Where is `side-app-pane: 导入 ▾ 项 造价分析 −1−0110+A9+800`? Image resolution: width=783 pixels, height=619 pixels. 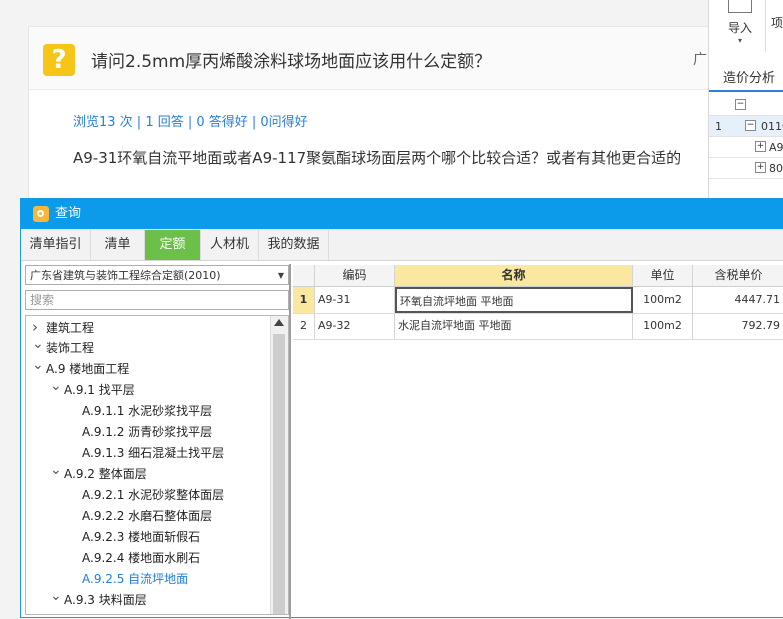
side-app-pane: 导入 ▾ 项 造价分析 −1−0110+A9+800 is located at coordinates (745, 100).